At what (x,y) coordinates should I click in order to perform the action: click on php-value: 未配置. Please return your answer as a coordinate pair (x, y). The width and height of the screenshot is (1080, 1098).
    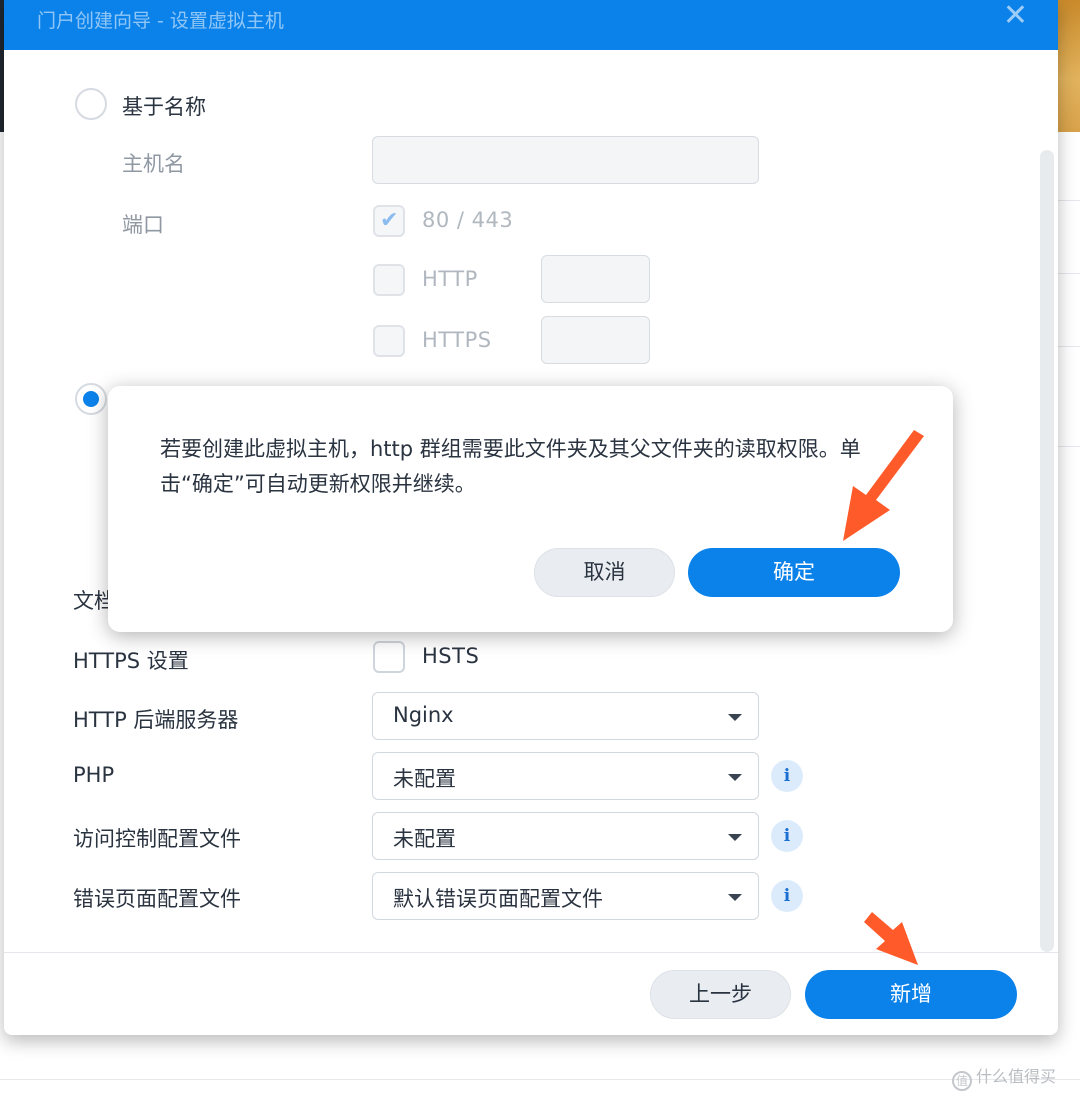
    Looking at the image, I should click on (424, 779).